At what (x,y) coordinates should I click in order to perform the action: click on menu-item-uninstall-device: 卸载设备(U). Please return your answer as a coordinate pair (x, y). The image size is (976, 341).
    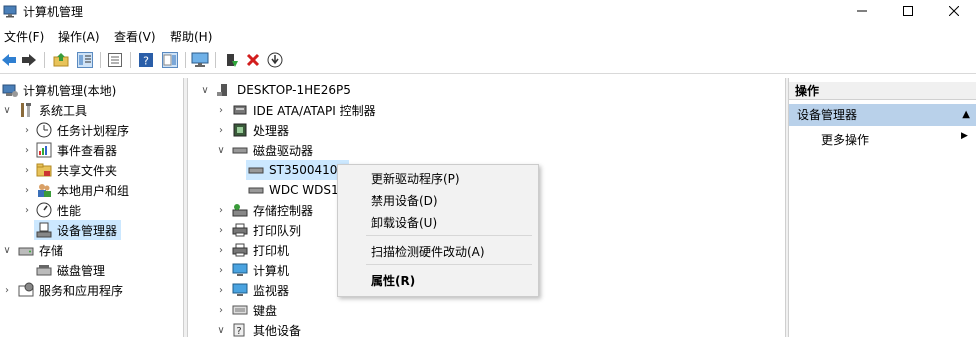
    Looking at the image, I should click on (404, 222).